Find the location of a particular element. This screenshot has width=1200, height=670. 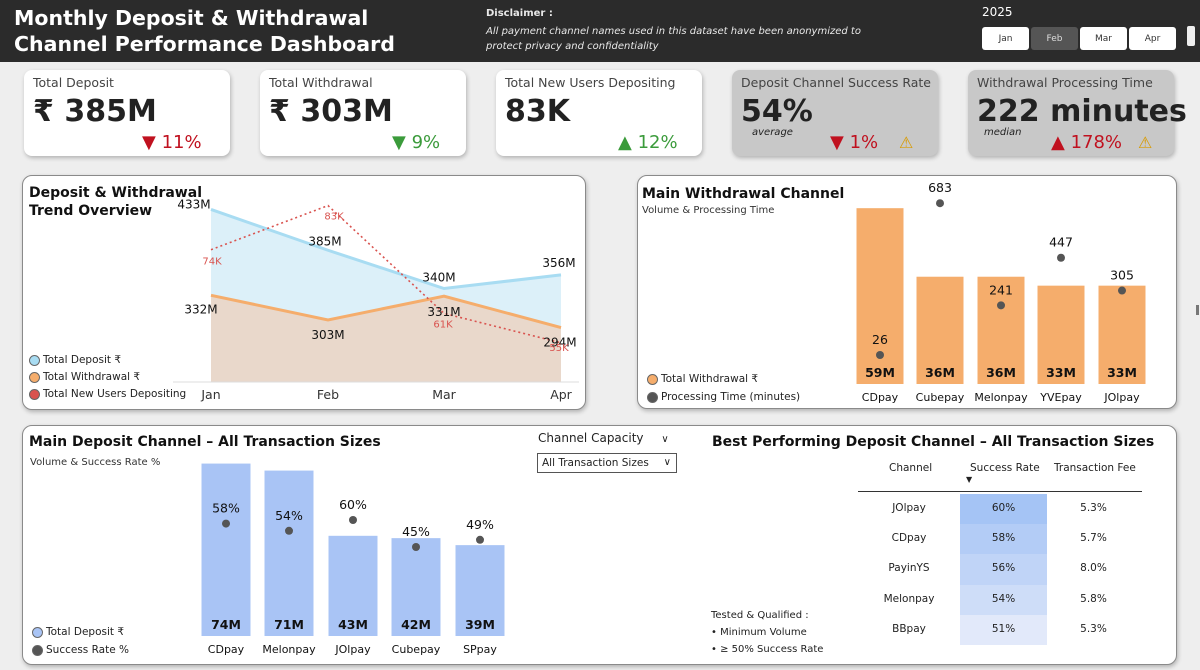

column-header-success-rate: Success Rate is located at coordinates (1005, 468).